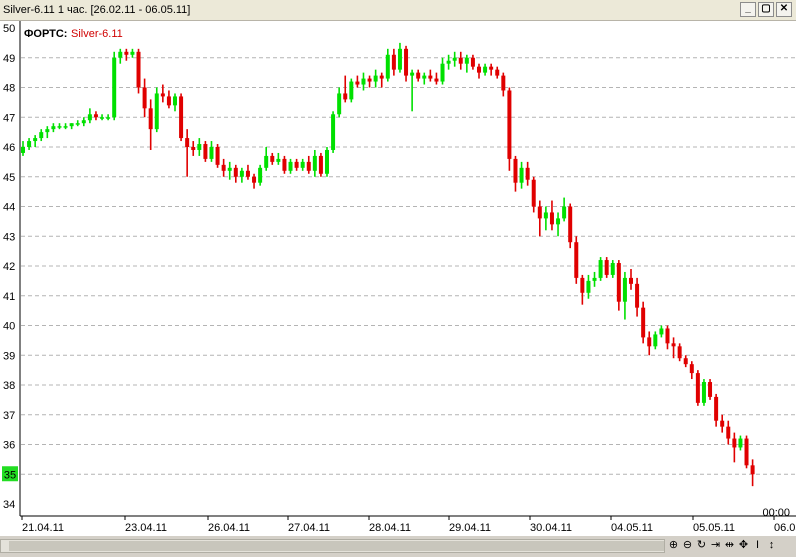  Describe the element at coordinates (771, 545) in the screenshot. I see `vertical-scale-icon: ↕` at that location.